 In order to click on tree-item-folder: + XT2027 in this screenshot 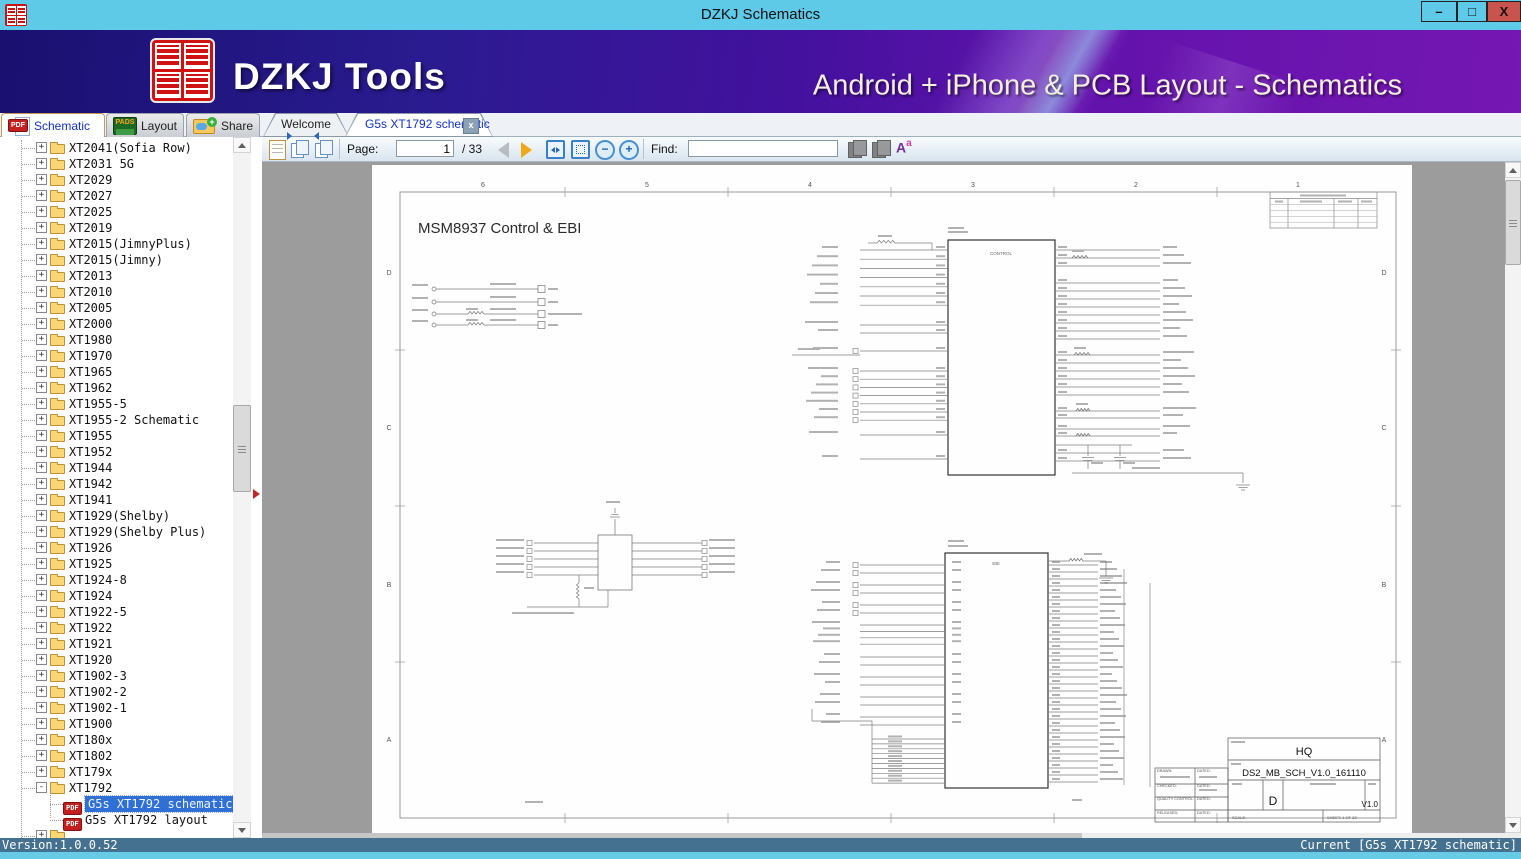, I will do `click(116, 196)`.